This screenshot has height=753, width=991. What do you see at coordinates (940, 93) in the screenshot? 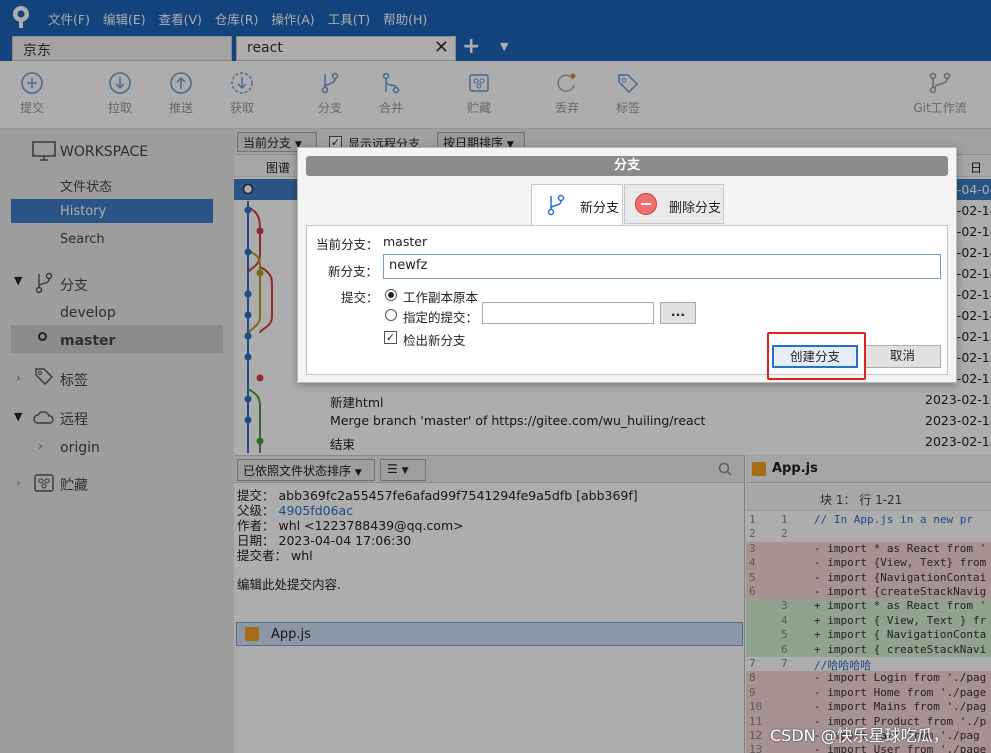
I see `gitflow-button: Git工作流` at bounding box center [940, 93].